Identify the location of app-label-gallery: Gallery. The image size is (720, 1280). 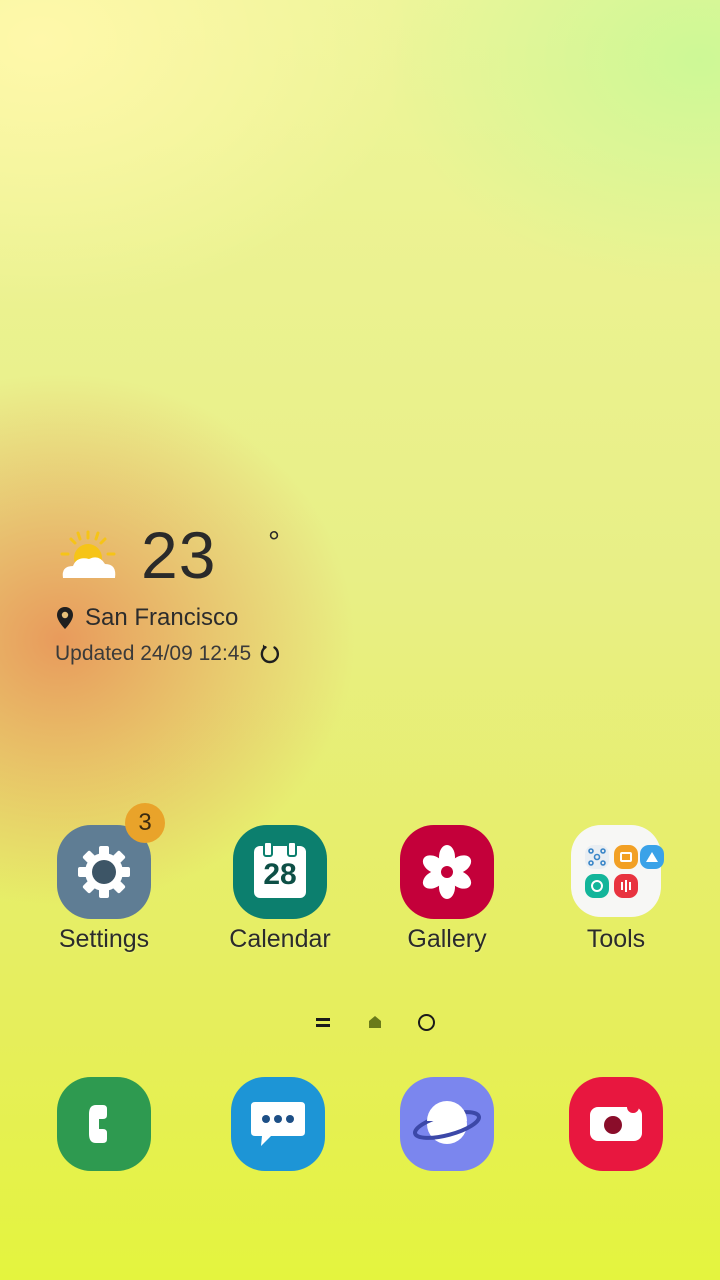
(447, 939).